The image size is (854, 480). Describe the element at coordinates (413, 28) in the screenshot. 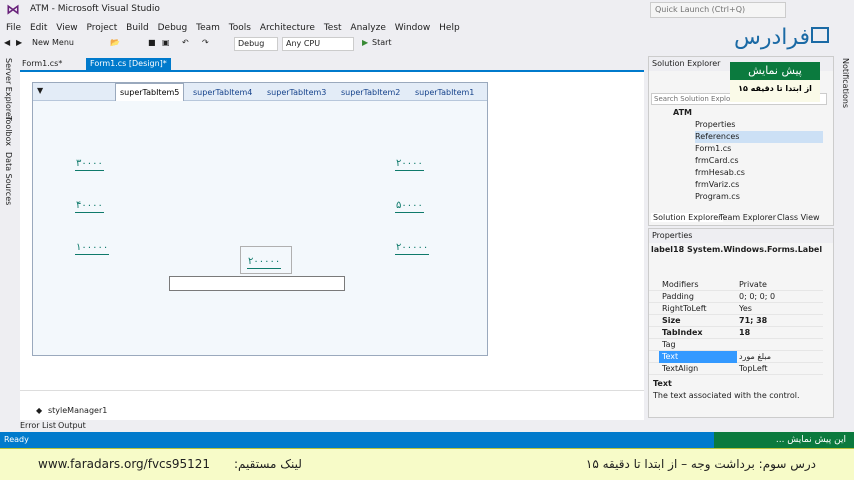

I see `menu-window: Window` at that location.